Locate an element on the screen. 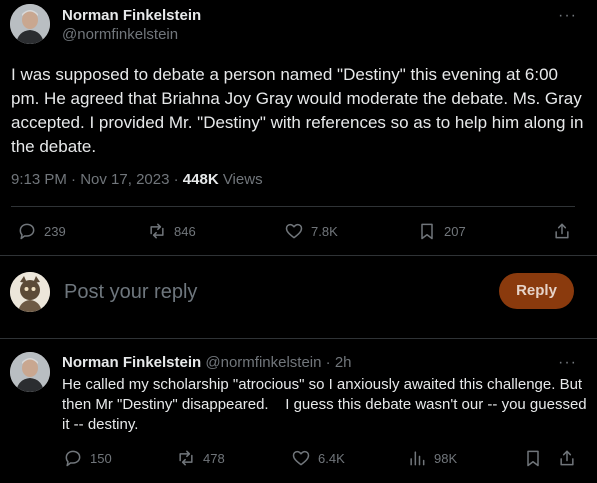 The height and width of the screenshot is (483, 597). like-action: 7.8K is located at coordinates (311, 231).